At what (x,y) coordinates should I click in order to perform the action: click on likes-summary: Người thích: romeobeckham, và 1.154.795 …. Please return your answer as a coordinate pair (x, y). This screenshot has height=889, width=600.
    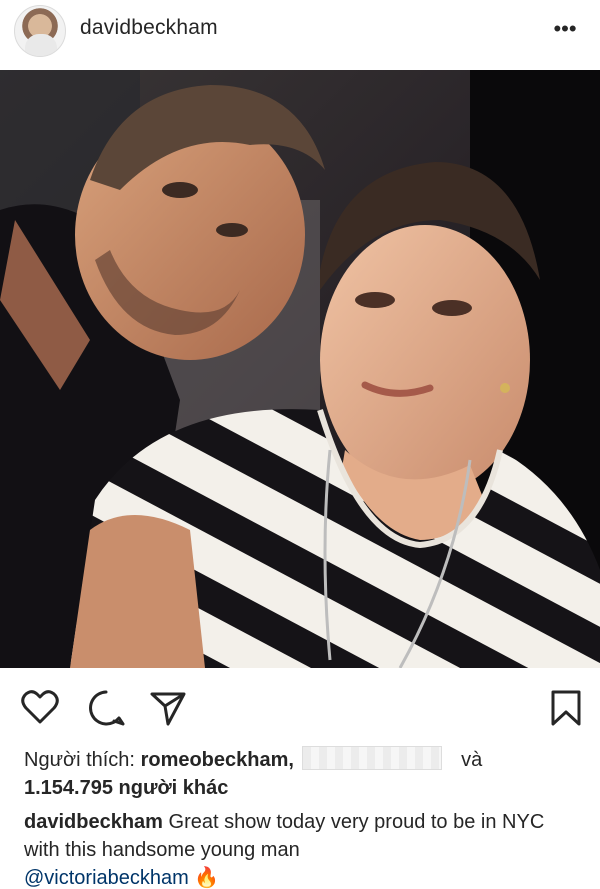
    Looking at the image, I should click on (304, 774).